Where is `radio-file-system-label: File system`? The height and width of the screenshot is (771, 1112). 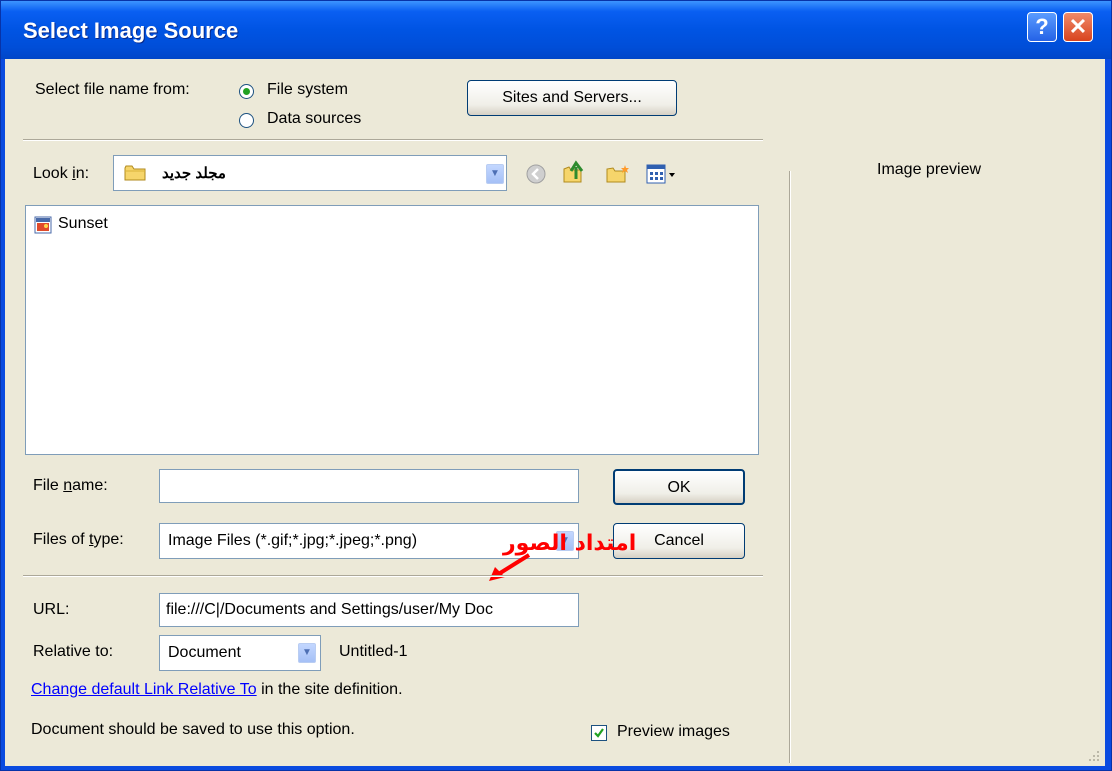
radio-file-system-label: File system is located at coordinates (307, 90).